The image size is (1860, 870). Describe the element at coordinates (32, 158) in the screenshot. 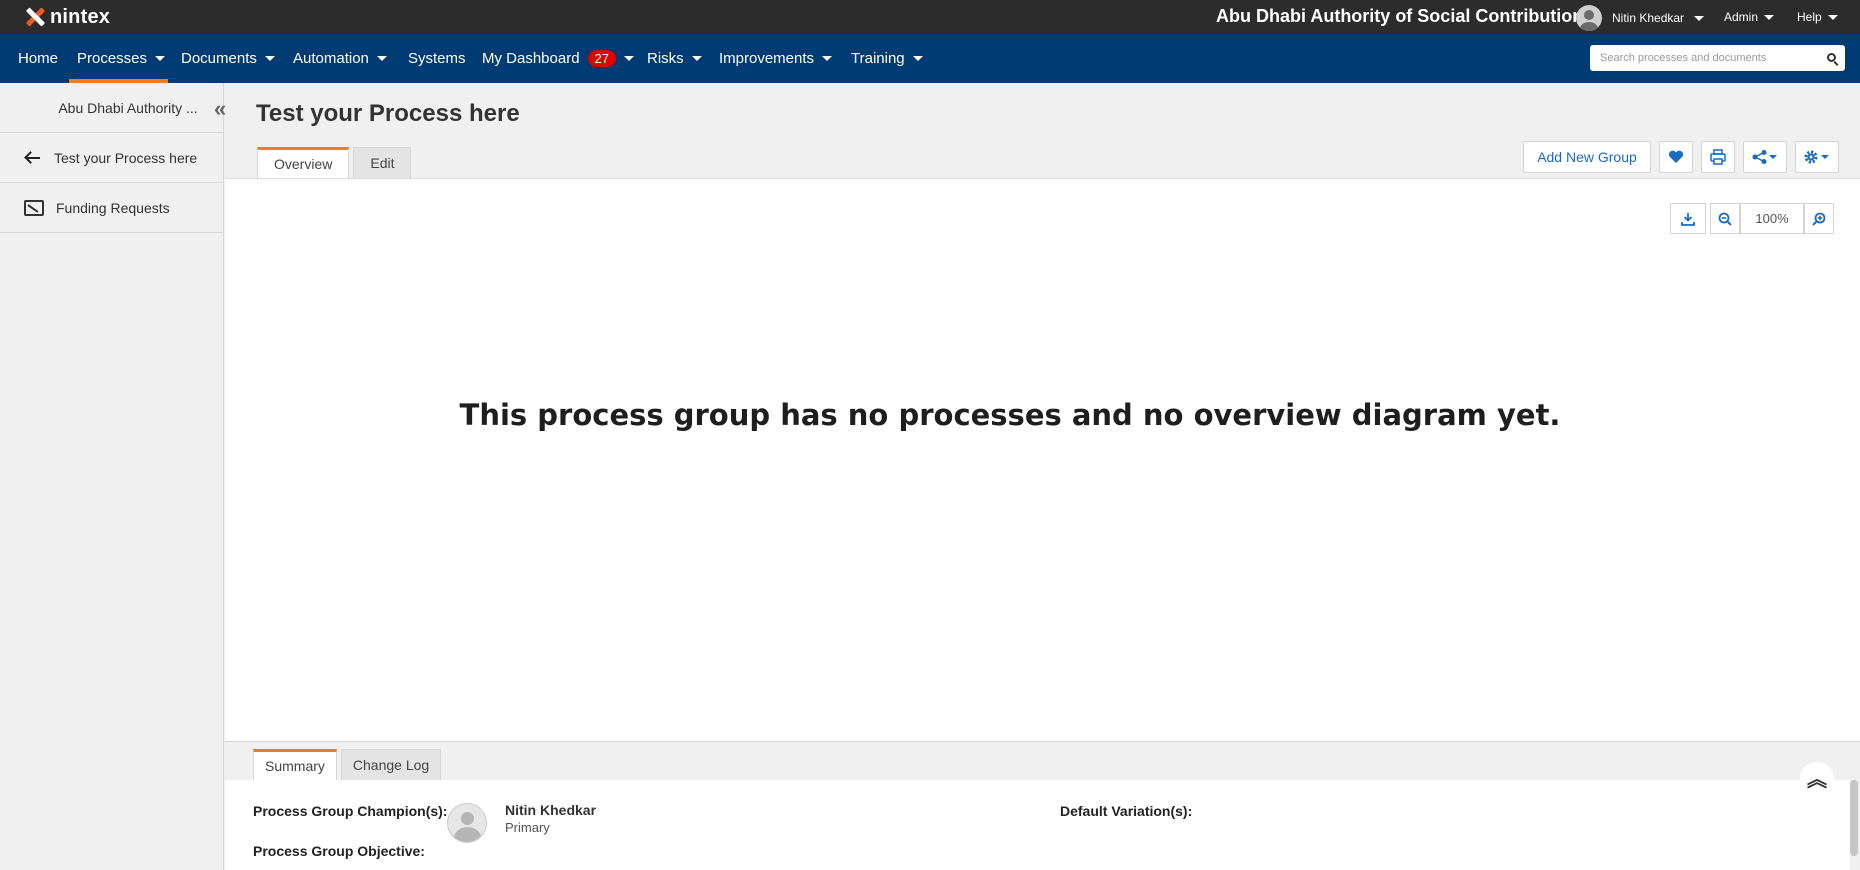

I see `arrow-left-icon` at that location.